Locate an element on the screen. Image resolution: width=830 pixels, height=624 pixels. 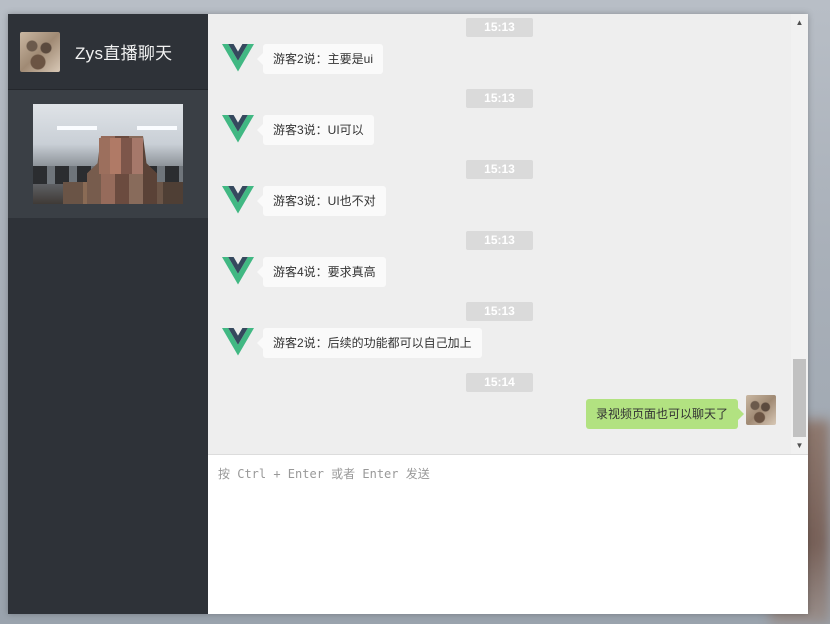
app-title: Zys直播聊天 is located at coordinates (124, 53).